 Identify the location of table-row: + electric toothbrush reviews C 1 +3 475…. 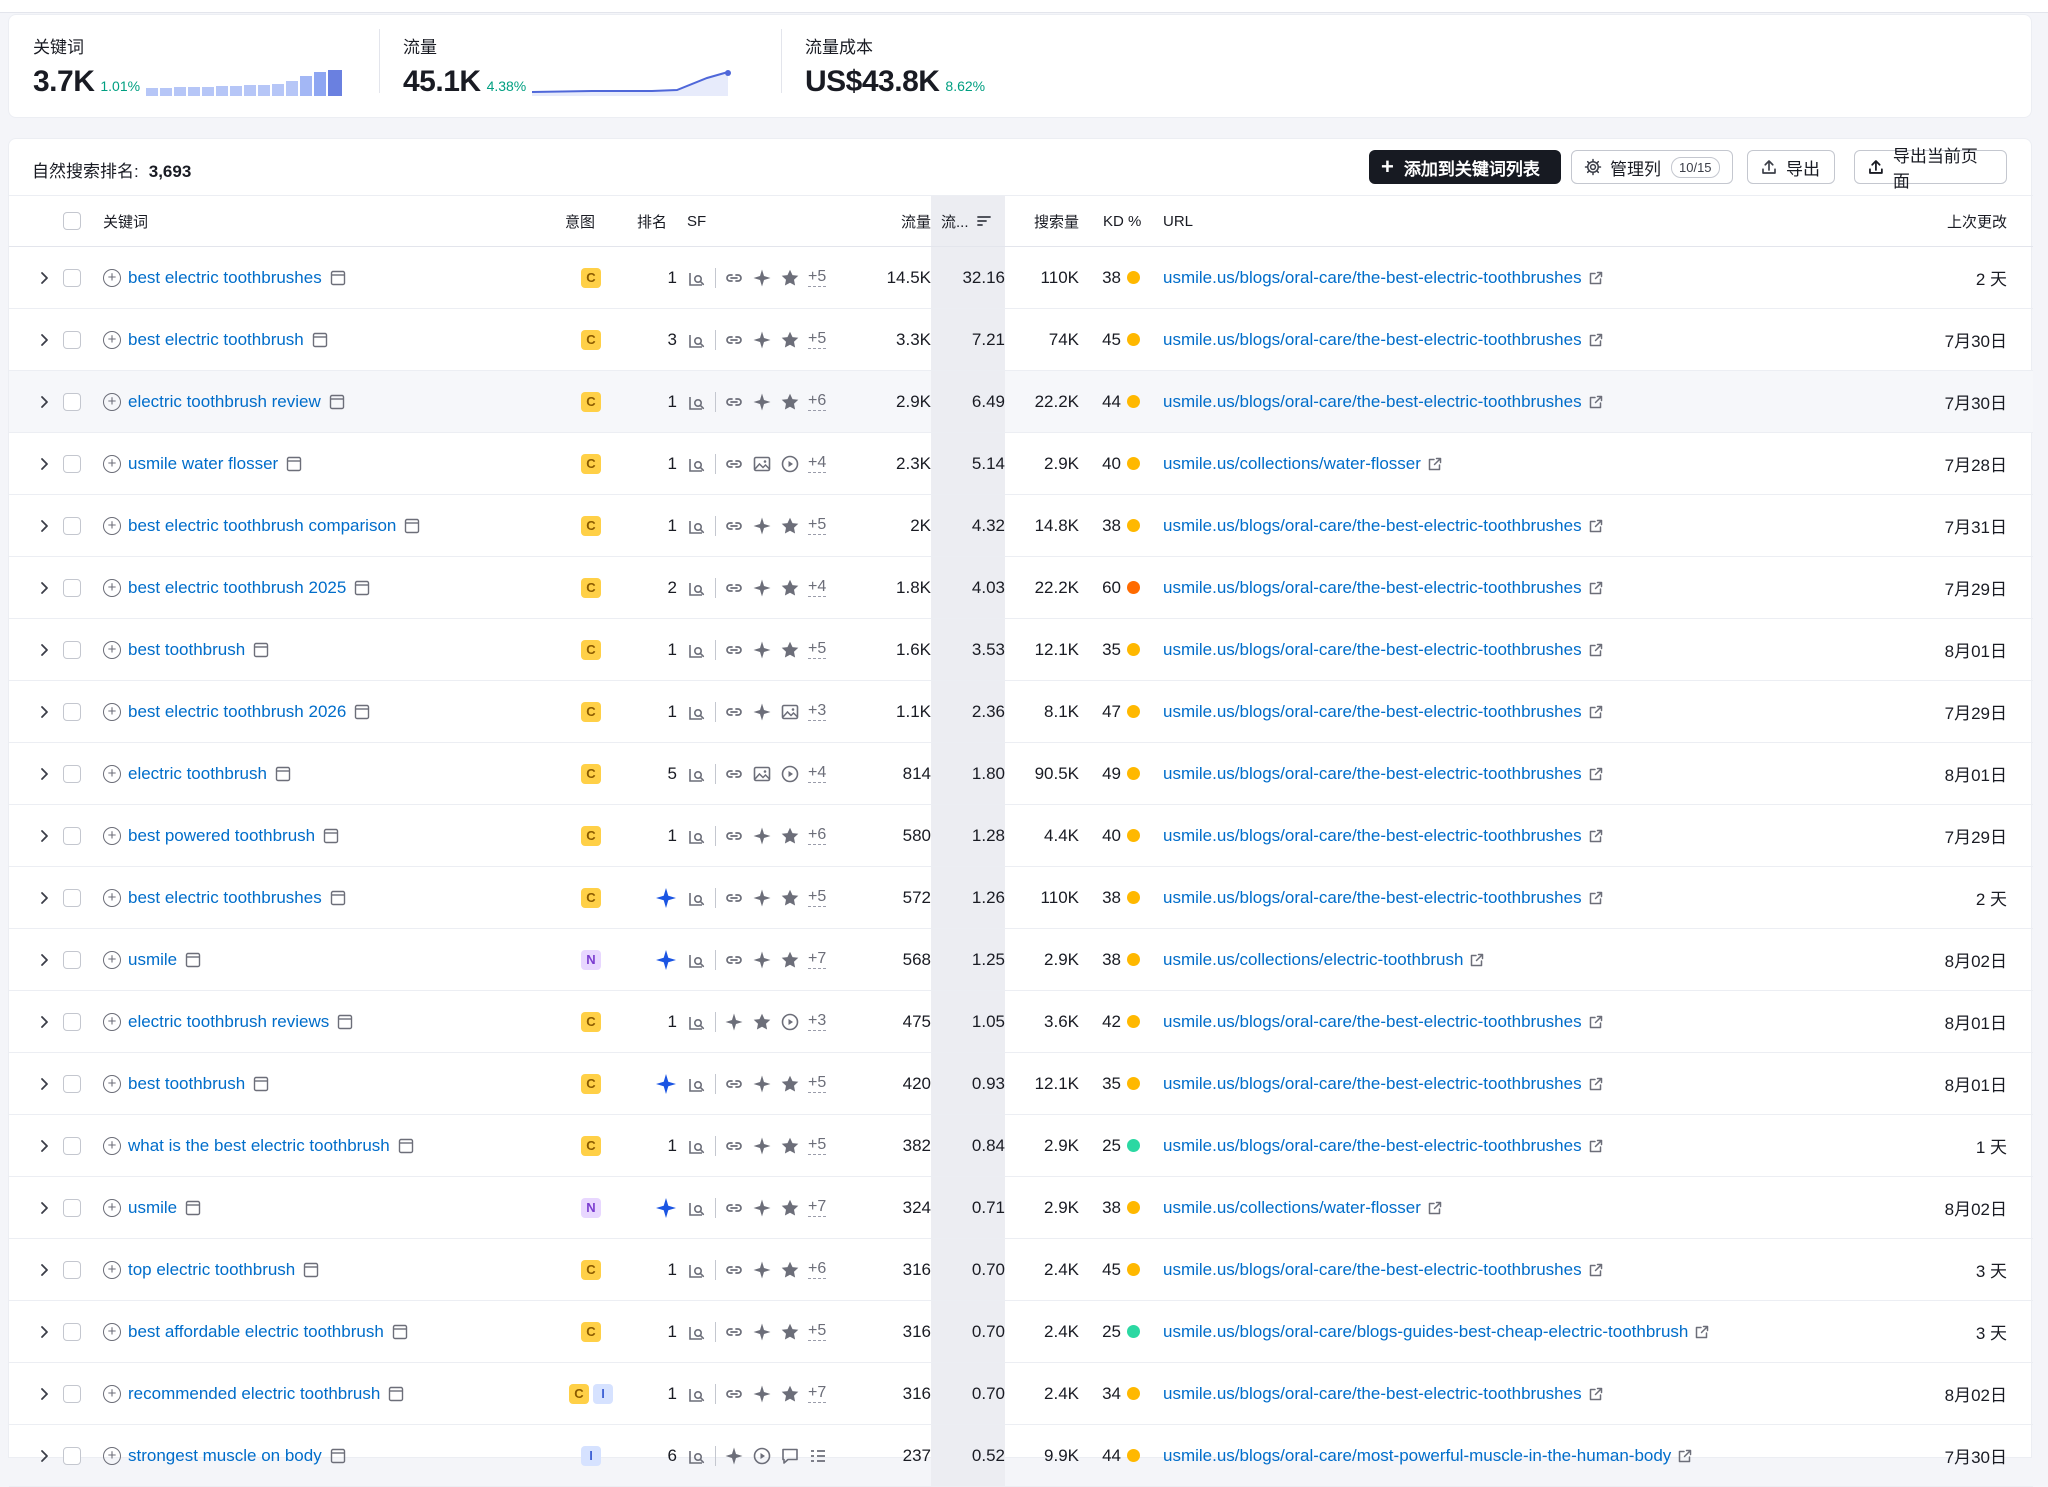
(1021, 1022).